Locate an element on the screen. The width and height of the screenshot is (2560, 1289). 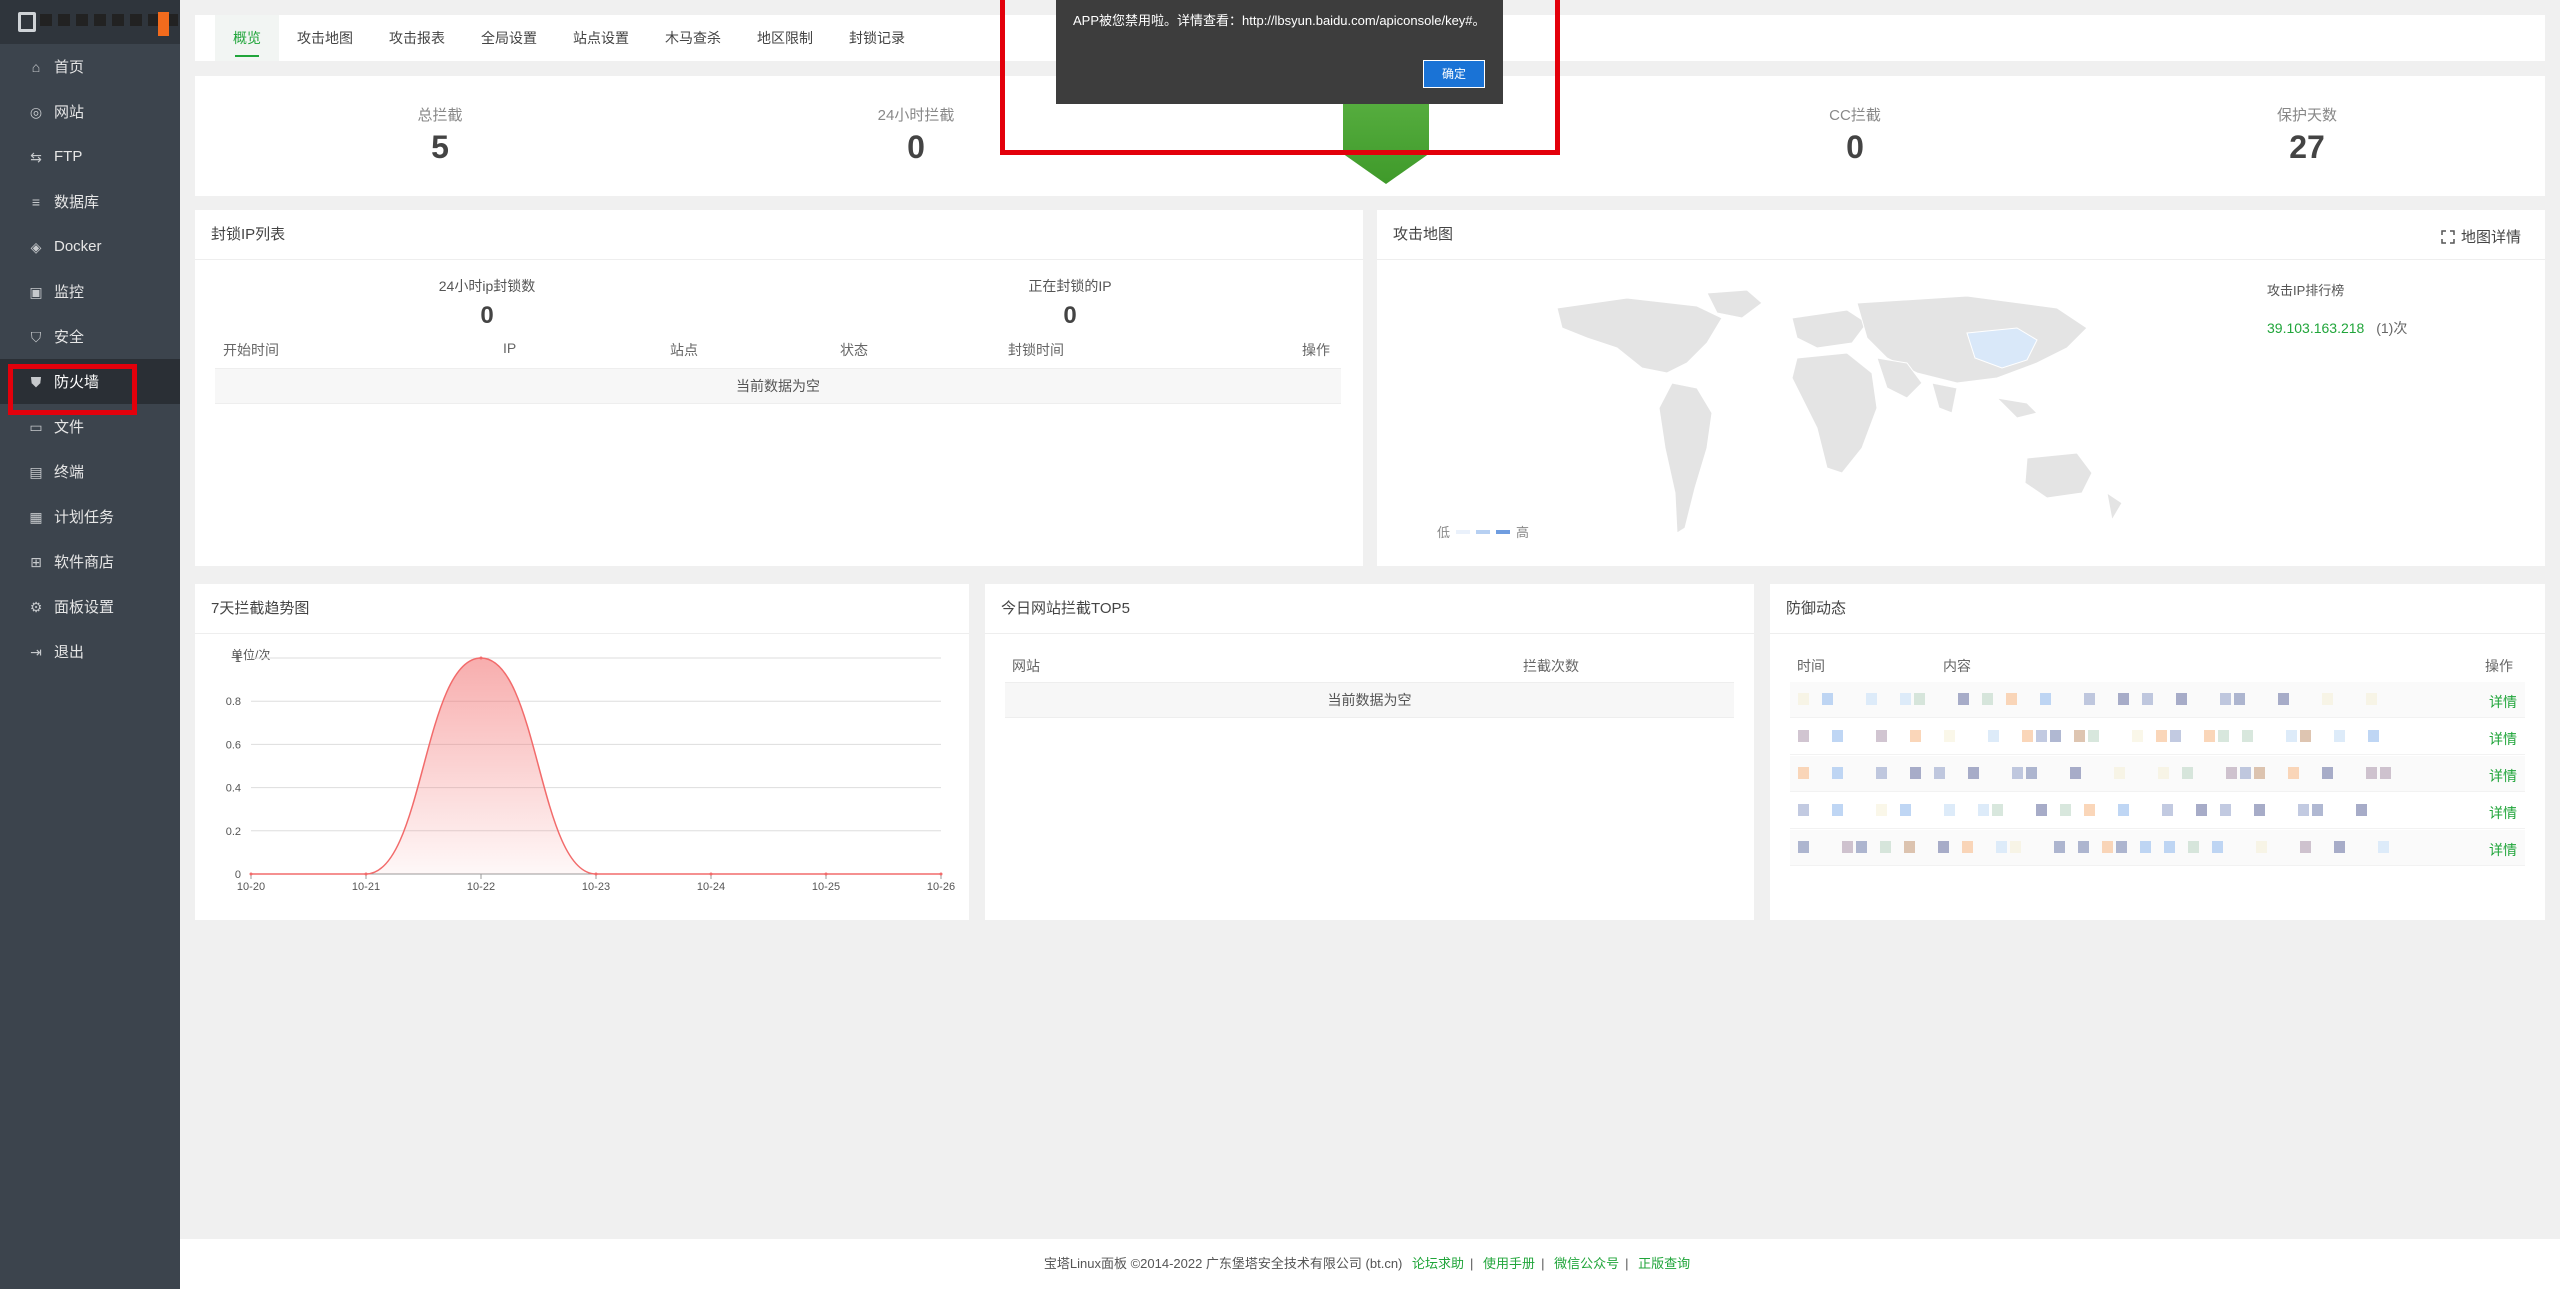
col-start-time: 开始时间 is located at coordinates (251, 350).